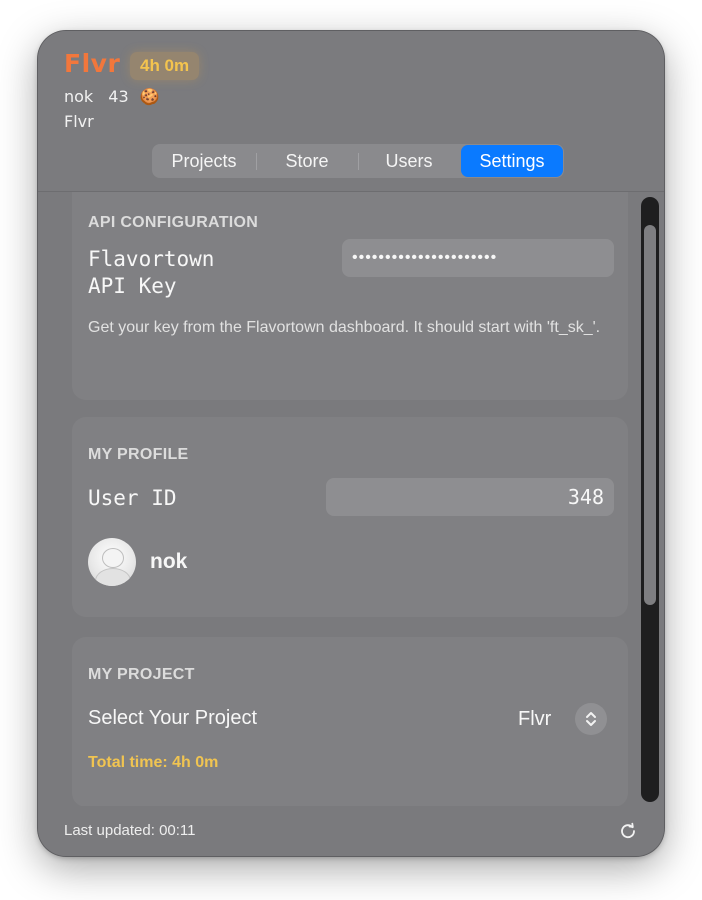 This screenshot has height=900, width=702. Describe the element at coordinates (470, 497) in the screenshot. I see `user-id-field: 348` at that location.